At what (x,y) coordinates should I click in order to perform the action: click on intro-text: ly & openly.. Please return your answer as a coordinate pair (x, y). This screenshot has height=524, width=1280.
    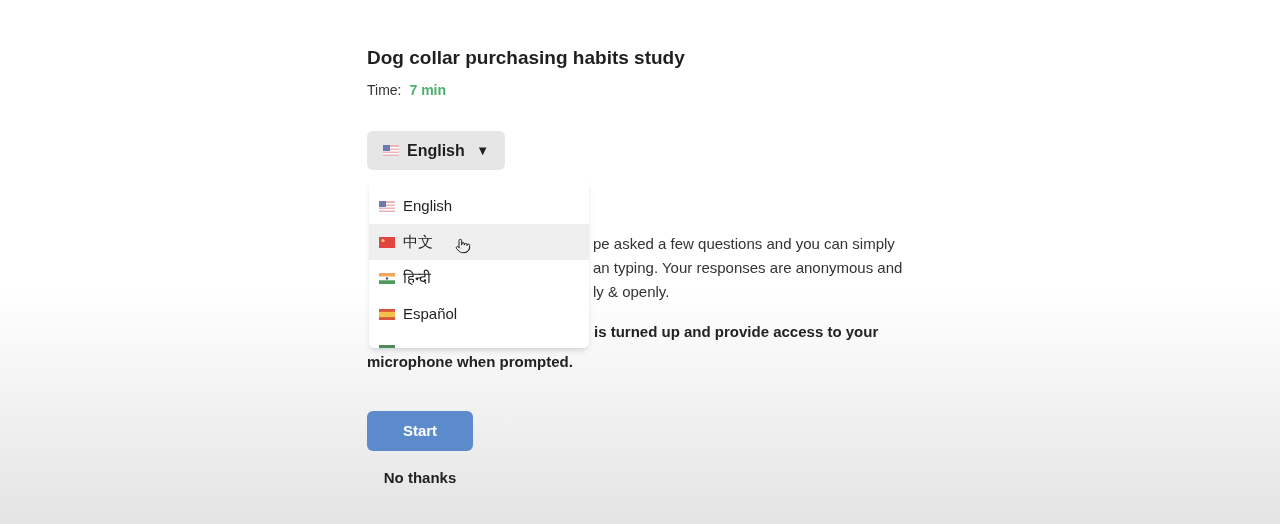
    Looking at the image, I should click on (631, 292).